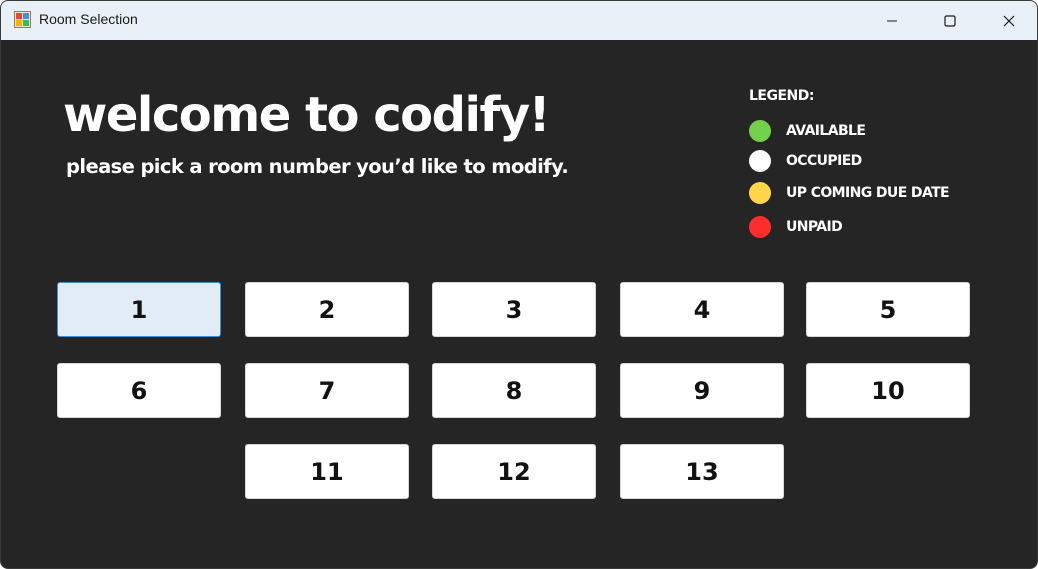 This screenshot has height=569, width=1038. What do you see at coordinates (514, 471) in the screenshot?
I see `room-button-12: 12` at bounding box center [514, 471].